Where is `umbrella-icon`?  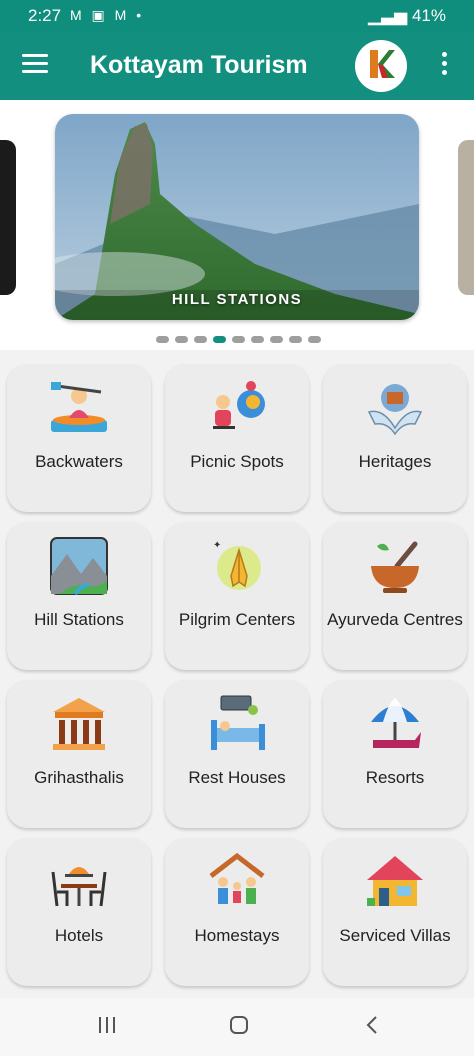 umbrella-icon is located at coordinates (396, 723).